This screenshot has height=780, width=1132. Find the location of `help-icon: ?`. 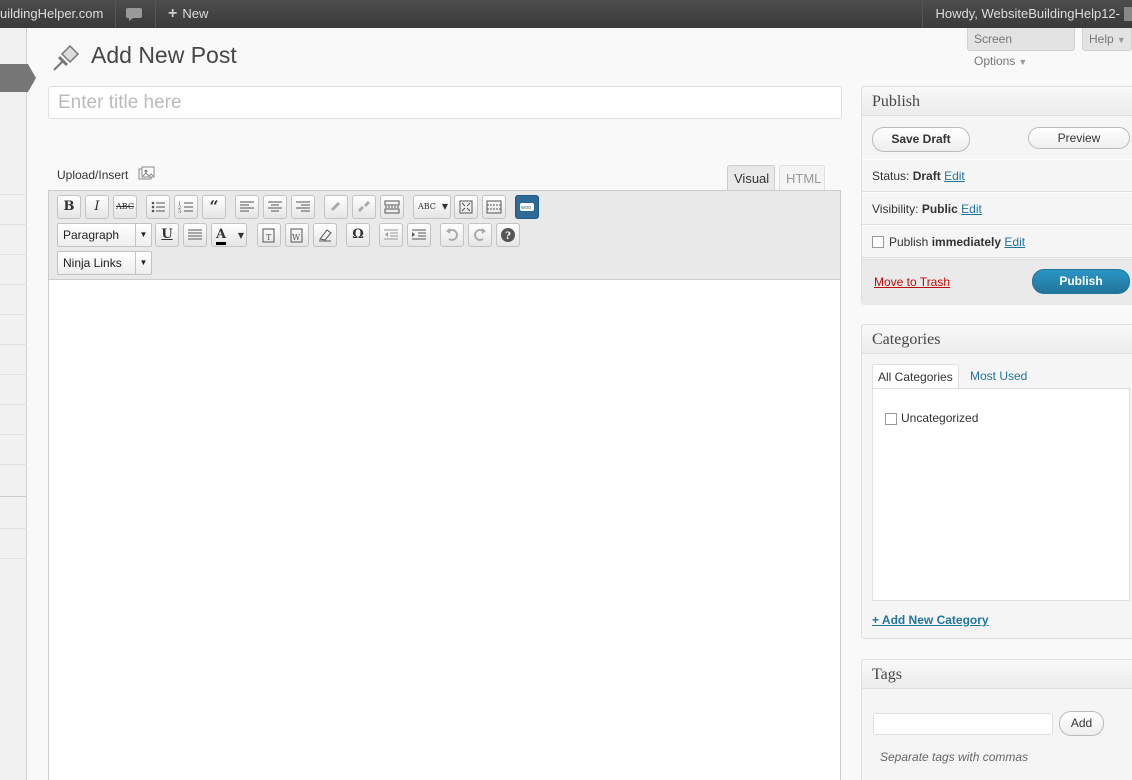

help-icon: ? is located at coordinates (508, 235).